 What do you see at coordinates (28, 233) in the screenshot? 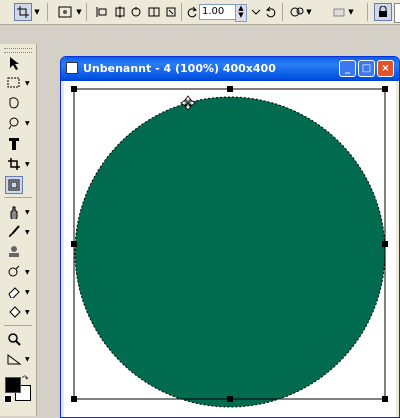
I see `brush-dropdown-icon: ▼` at bounding box center [28, 233].